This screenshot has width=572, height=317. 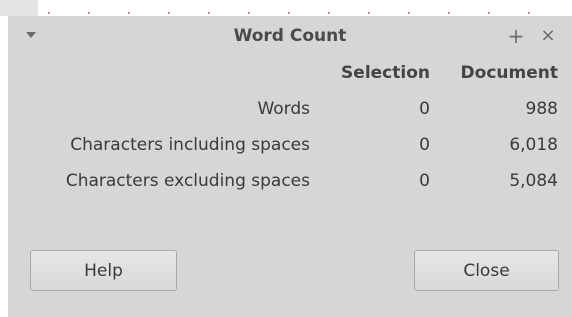 What do you see at coordinates (187, 181) in the screenshot?
I see `row-label: Characters excluding spaces` at bounding box center [187, 181].